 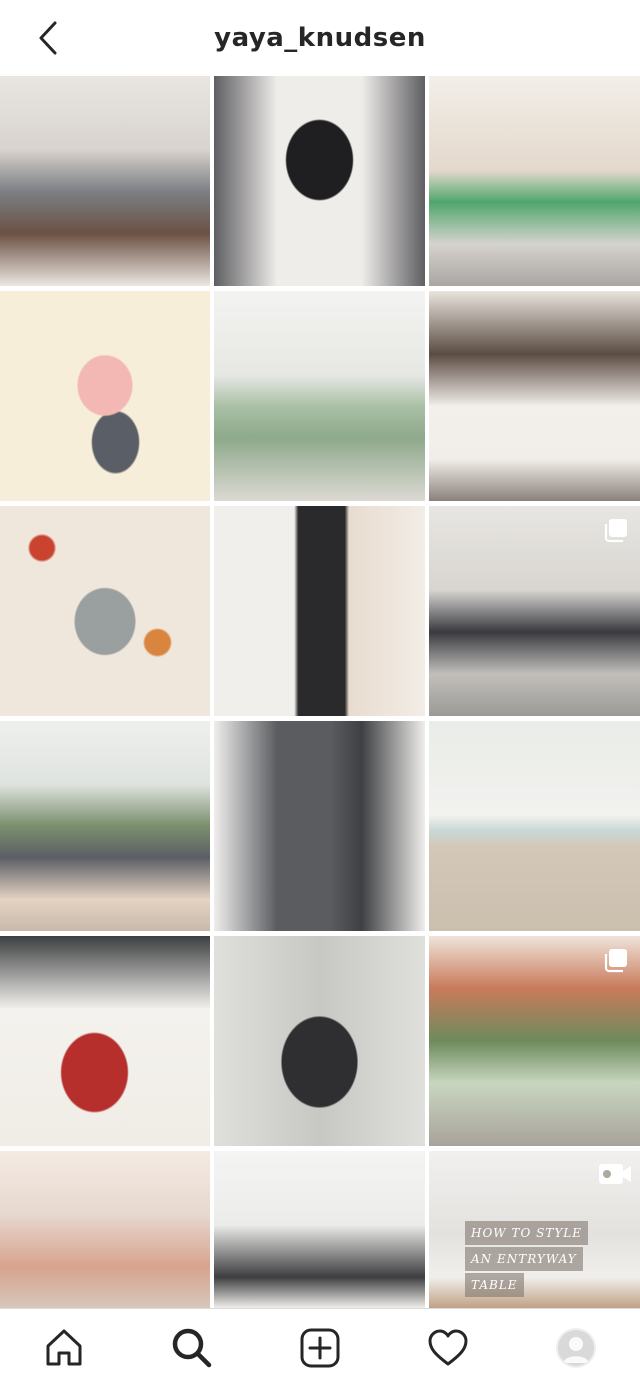 I want to click on home-icon, so click(x=64, y=1347).